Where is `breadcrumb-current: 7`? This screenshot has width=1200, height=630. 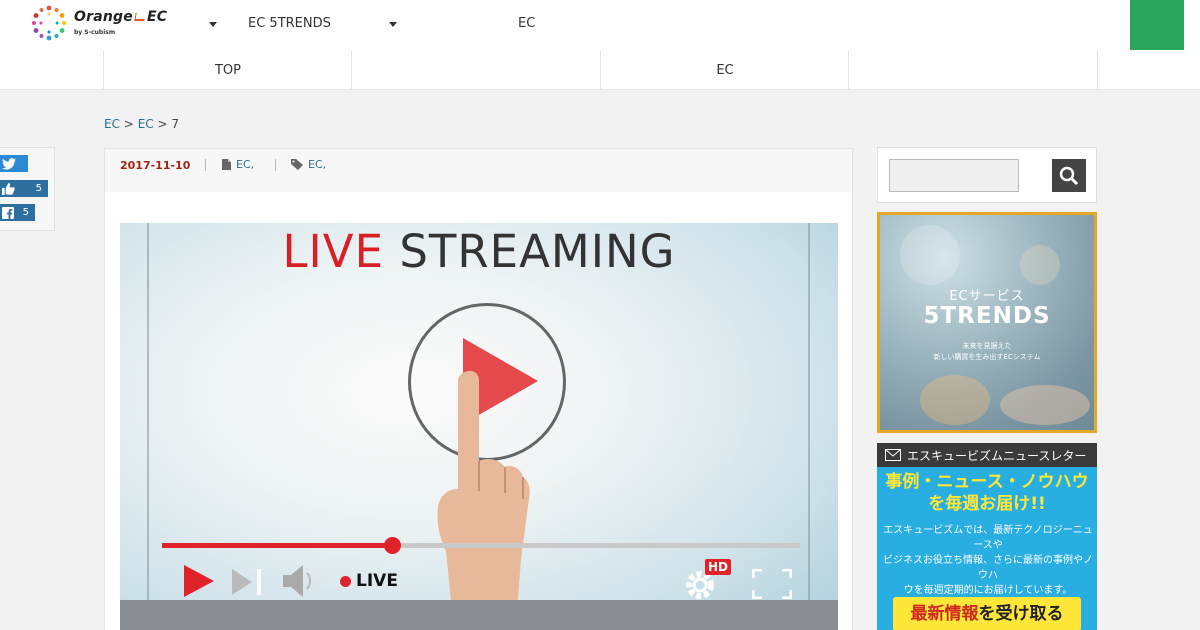 breadcrumb-current: 7 is located at coordinates (175, 124).